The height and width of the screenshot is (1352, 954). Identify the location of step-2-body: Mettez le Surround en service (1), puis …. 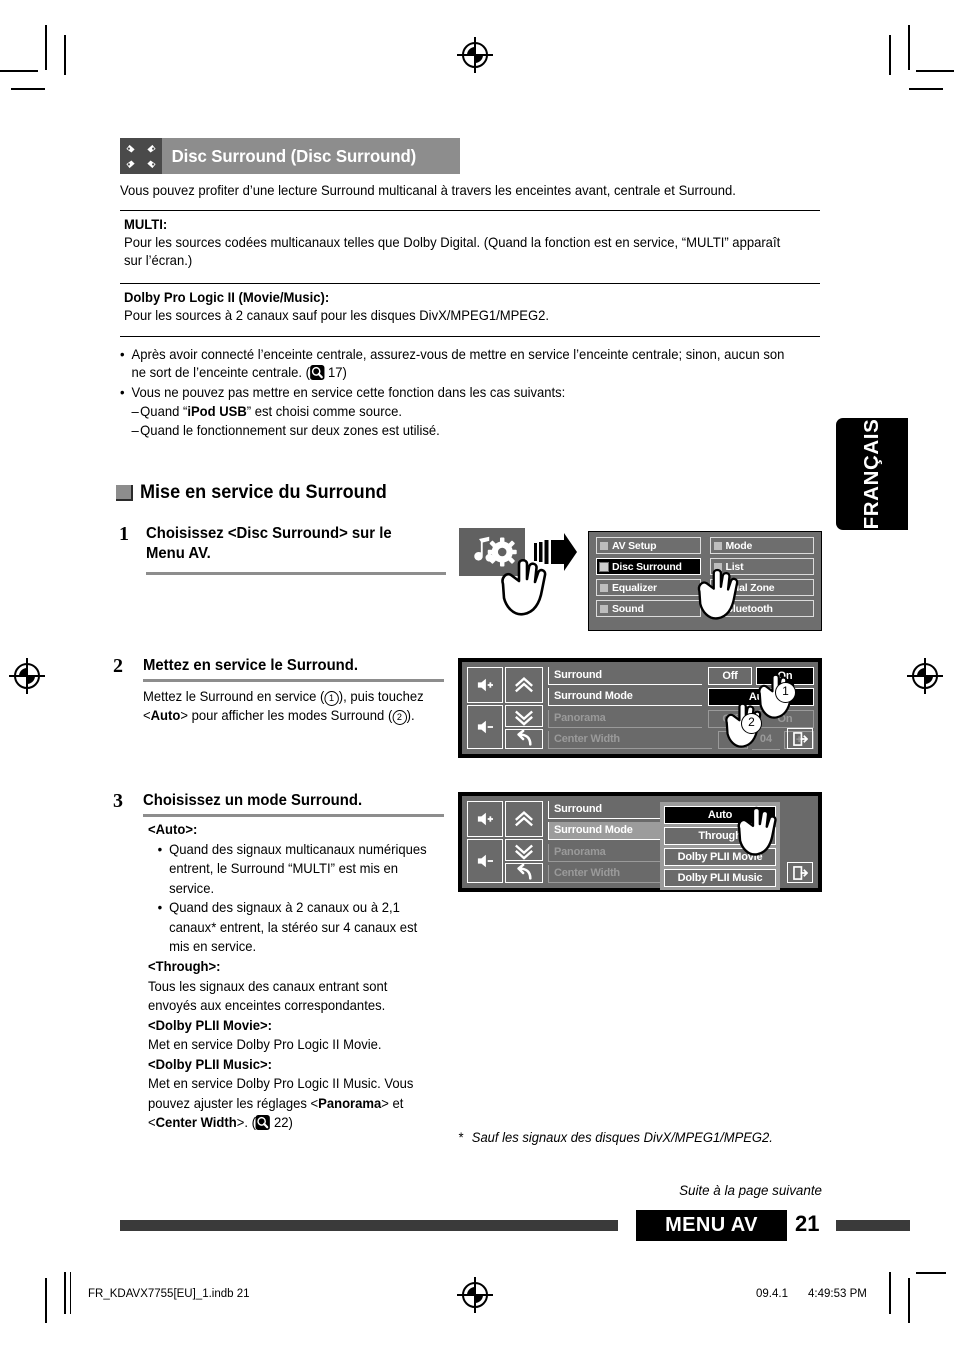
(292, 706).